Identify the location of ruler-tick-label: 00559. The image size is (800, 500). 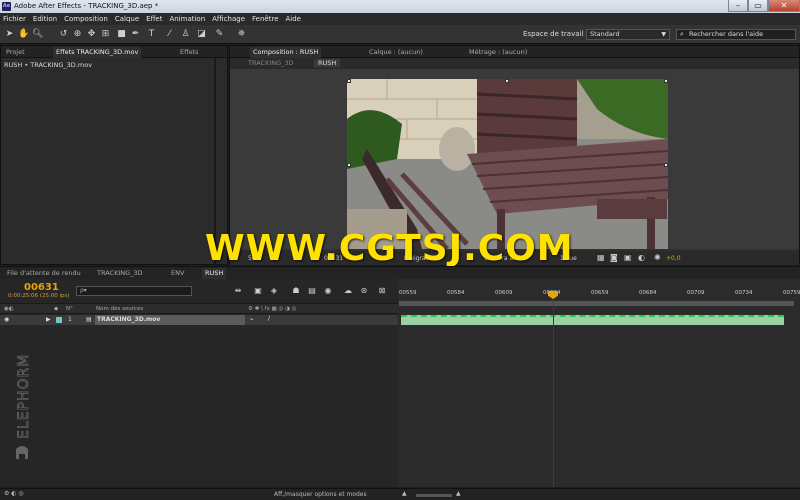
(408, 293).